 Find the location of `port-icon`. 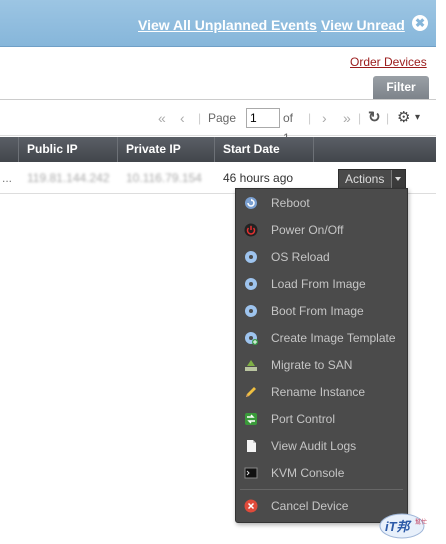

port-icon is located at coordinates (251, 419).